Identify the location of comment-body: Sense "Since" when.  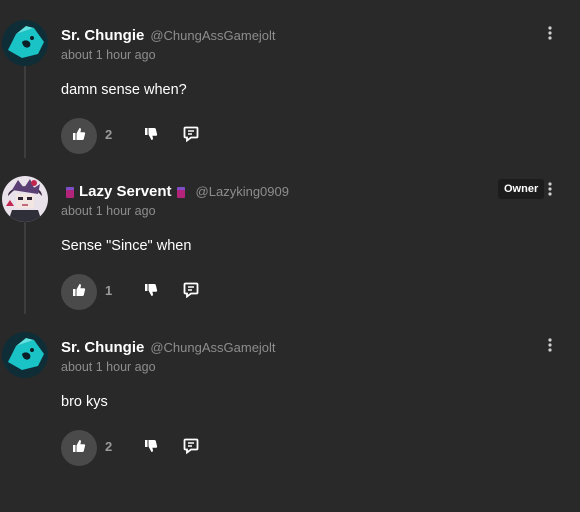
(126, 246).